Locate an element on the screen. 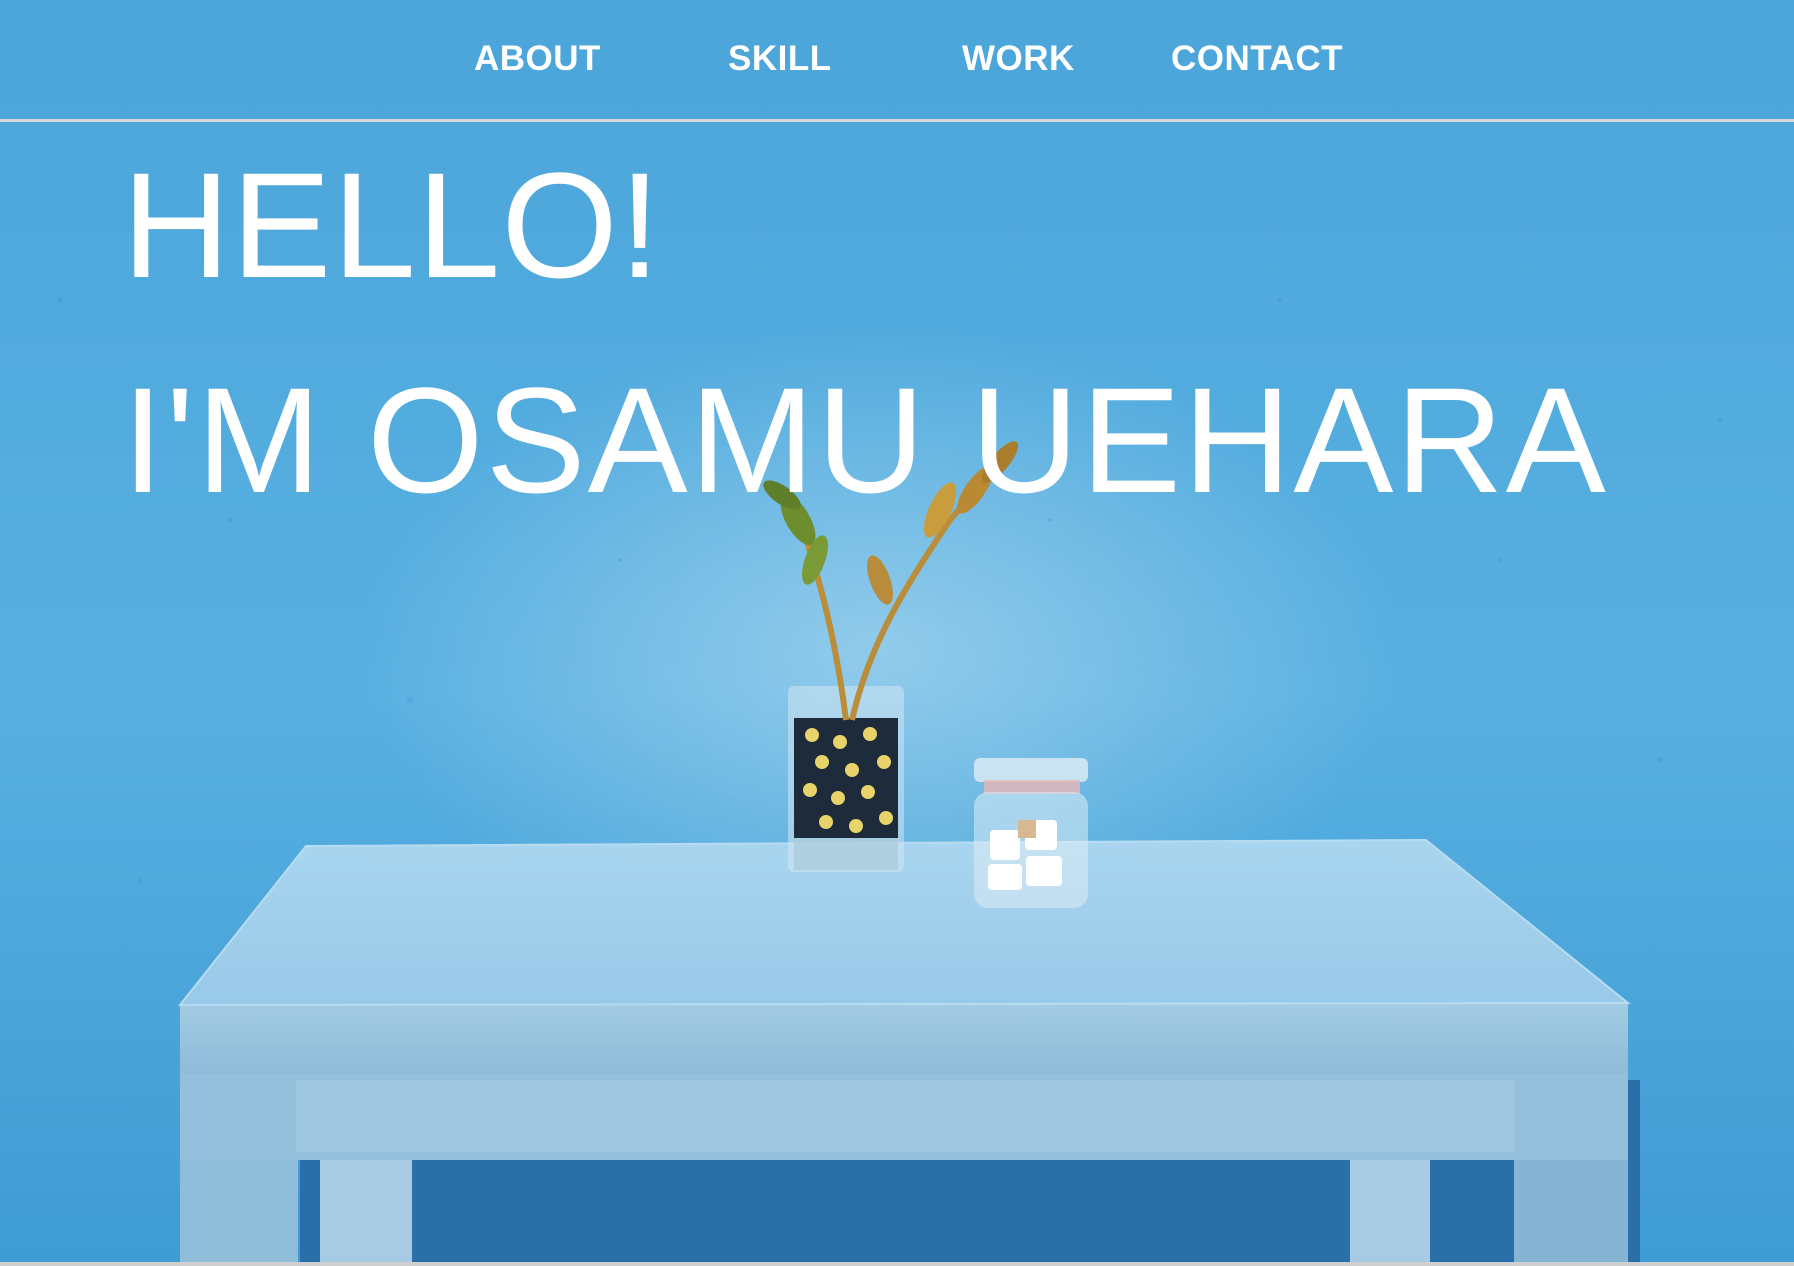  nav-link-contact: CONTACT is located at coordinates (1257, 59).